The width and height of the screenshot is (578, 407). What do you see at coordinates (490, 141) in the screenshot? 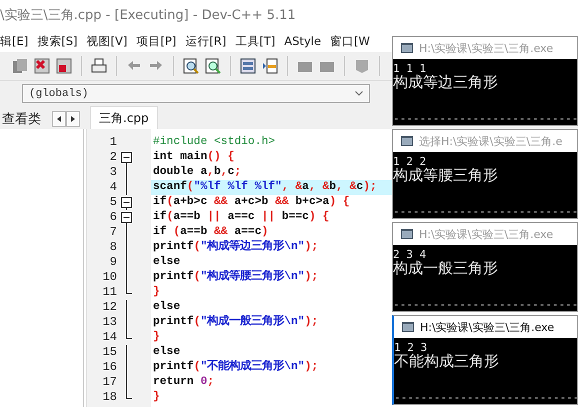
I see `console-title: 选择H:\实验课\实验三\三角.e` at bounding box center [490, 141].